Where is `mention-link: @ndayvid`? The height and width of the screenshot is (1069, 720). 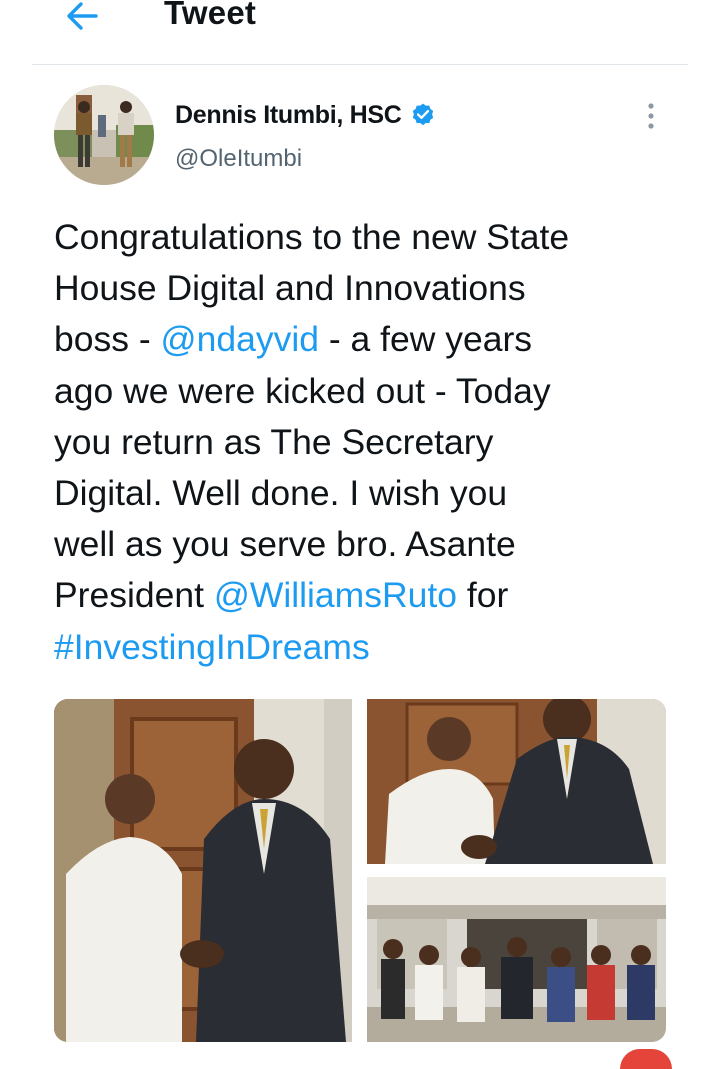 mention-link: @ndayvid is located at coordinates (240, 339).